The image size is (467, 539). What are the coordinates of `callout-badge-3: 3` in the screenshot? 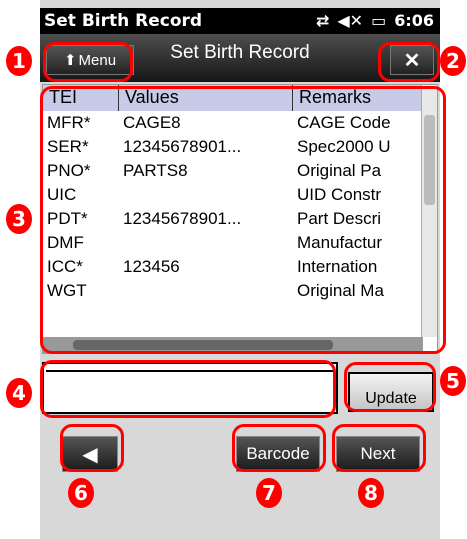 It's located at (19, 219).